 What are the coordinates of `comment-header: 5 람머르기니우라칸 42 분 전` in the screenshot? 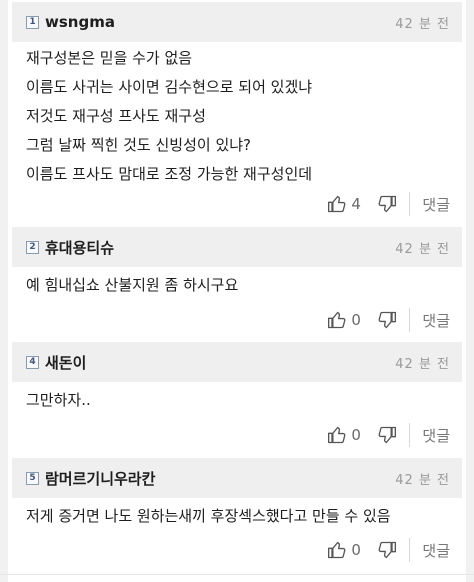 It's located at (237, 478).